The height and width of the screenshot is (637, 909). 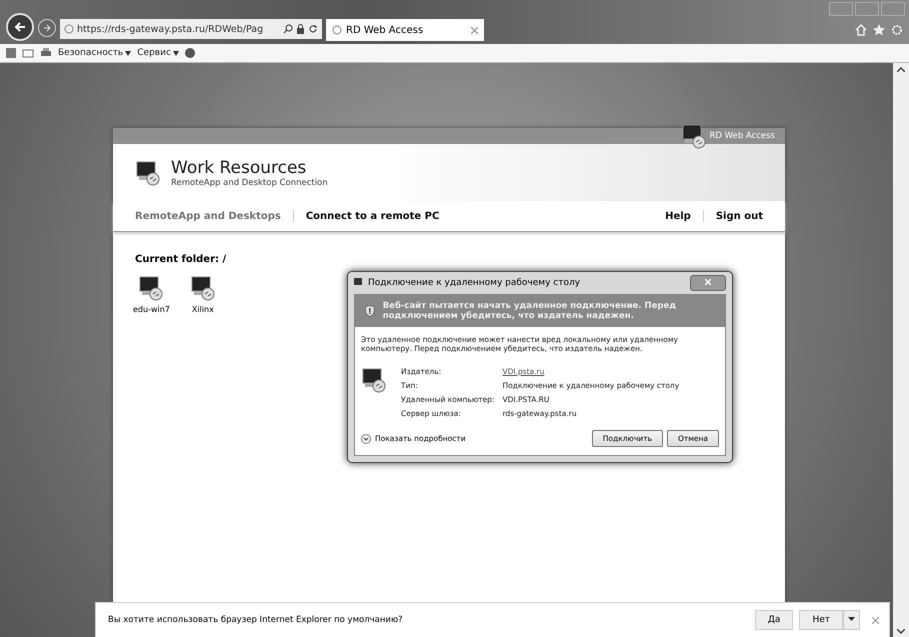 What do you see at coordinates (208, 216) in the screenshot?
I see `nav-tab: RemoteApp and Desktops` at bounding box center [208, 216].